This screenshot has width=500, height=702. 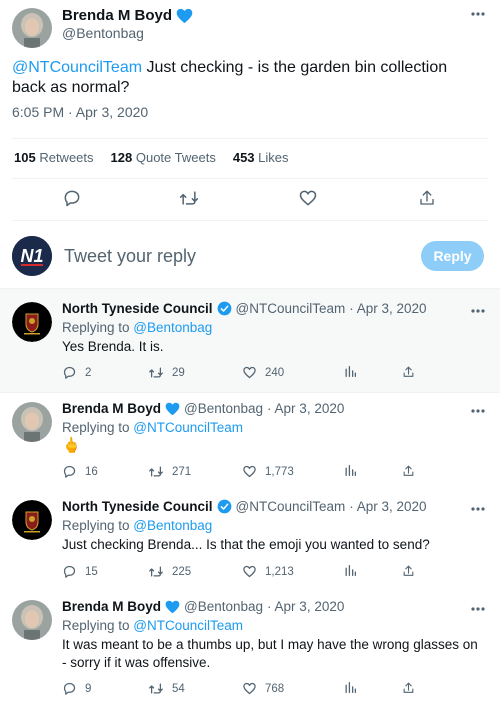 What do you see at coordinates (178, 372) in the screenshot?
I see `retweet-count: 29` at bounding box center [178, 372].